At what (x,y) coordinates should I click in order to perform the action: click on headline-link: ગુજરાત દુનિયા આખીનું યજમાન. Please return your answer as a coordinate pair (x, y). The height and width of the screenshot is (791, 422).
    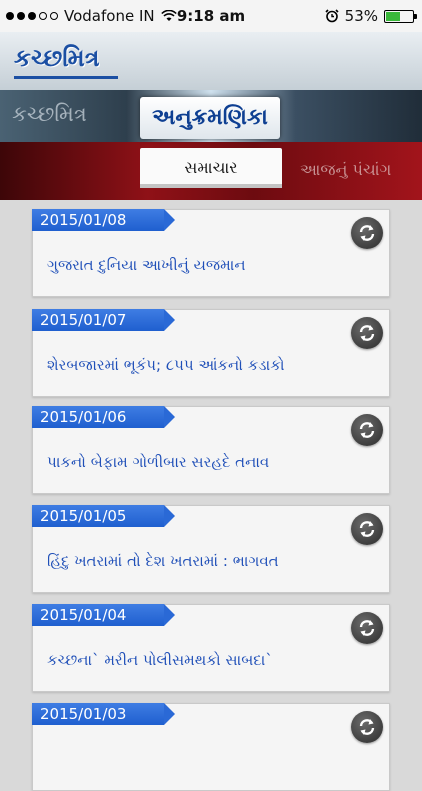
    Looking at the image, I should click on (213, 265).